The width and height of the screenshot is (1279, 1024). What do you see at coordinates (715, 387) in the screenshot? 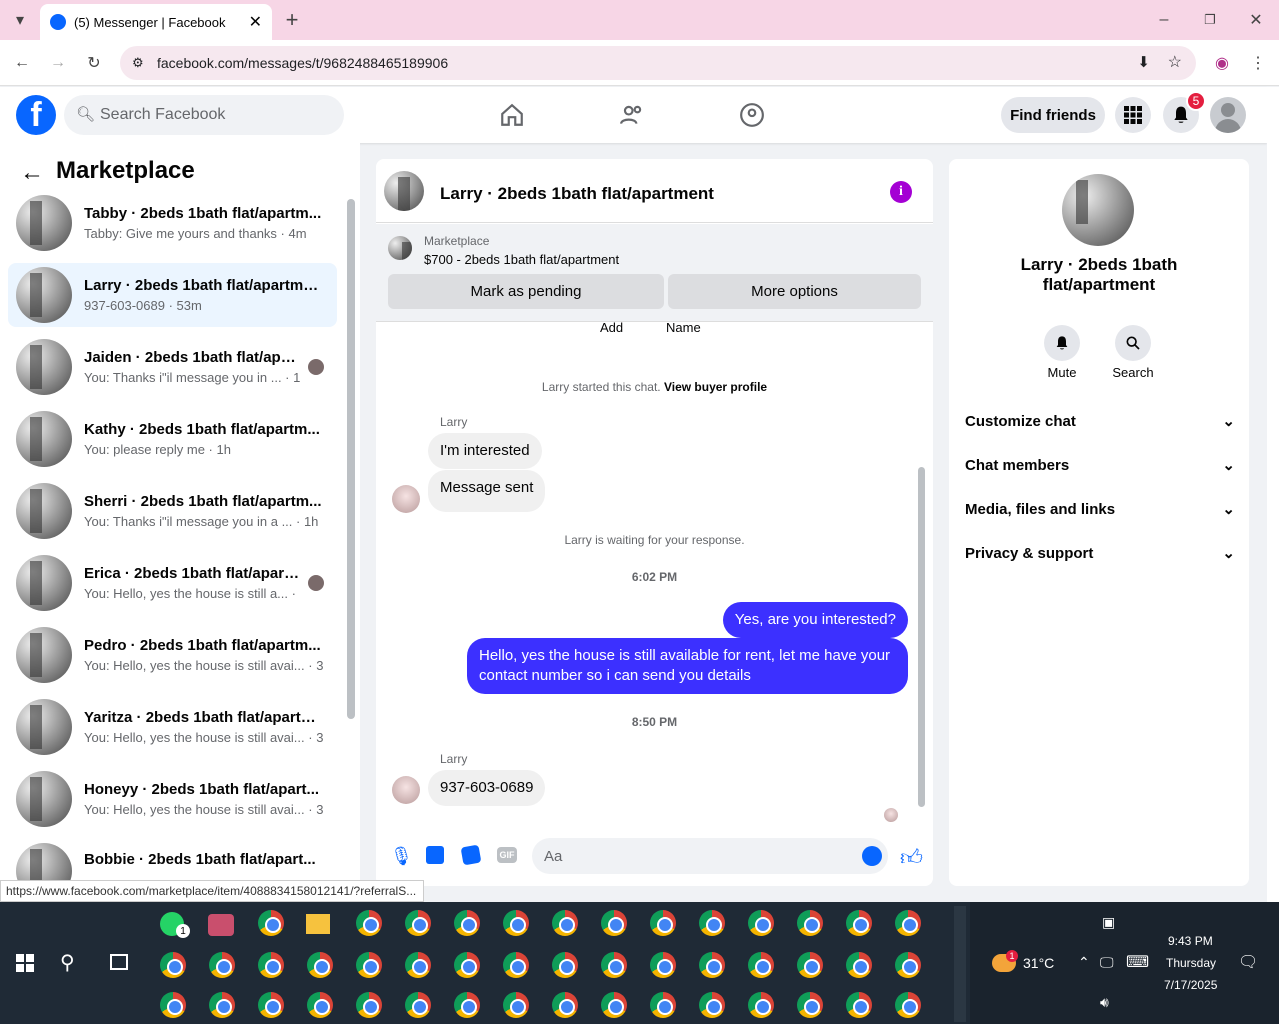
I see `view-buyer-profile-link: View buyer profile` at bounding box center [715, 387].